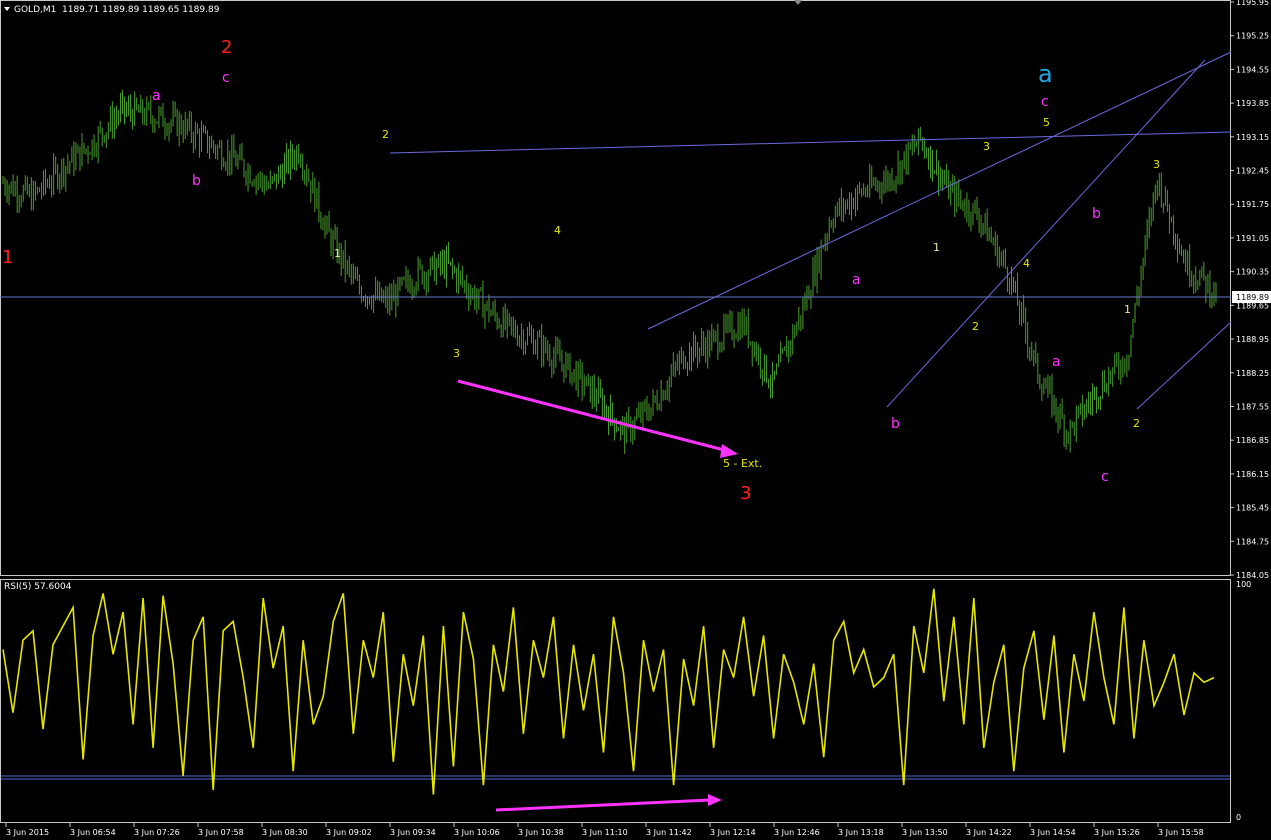  I want to click on price-axis-label: 1194.55, so click(1252, 69).